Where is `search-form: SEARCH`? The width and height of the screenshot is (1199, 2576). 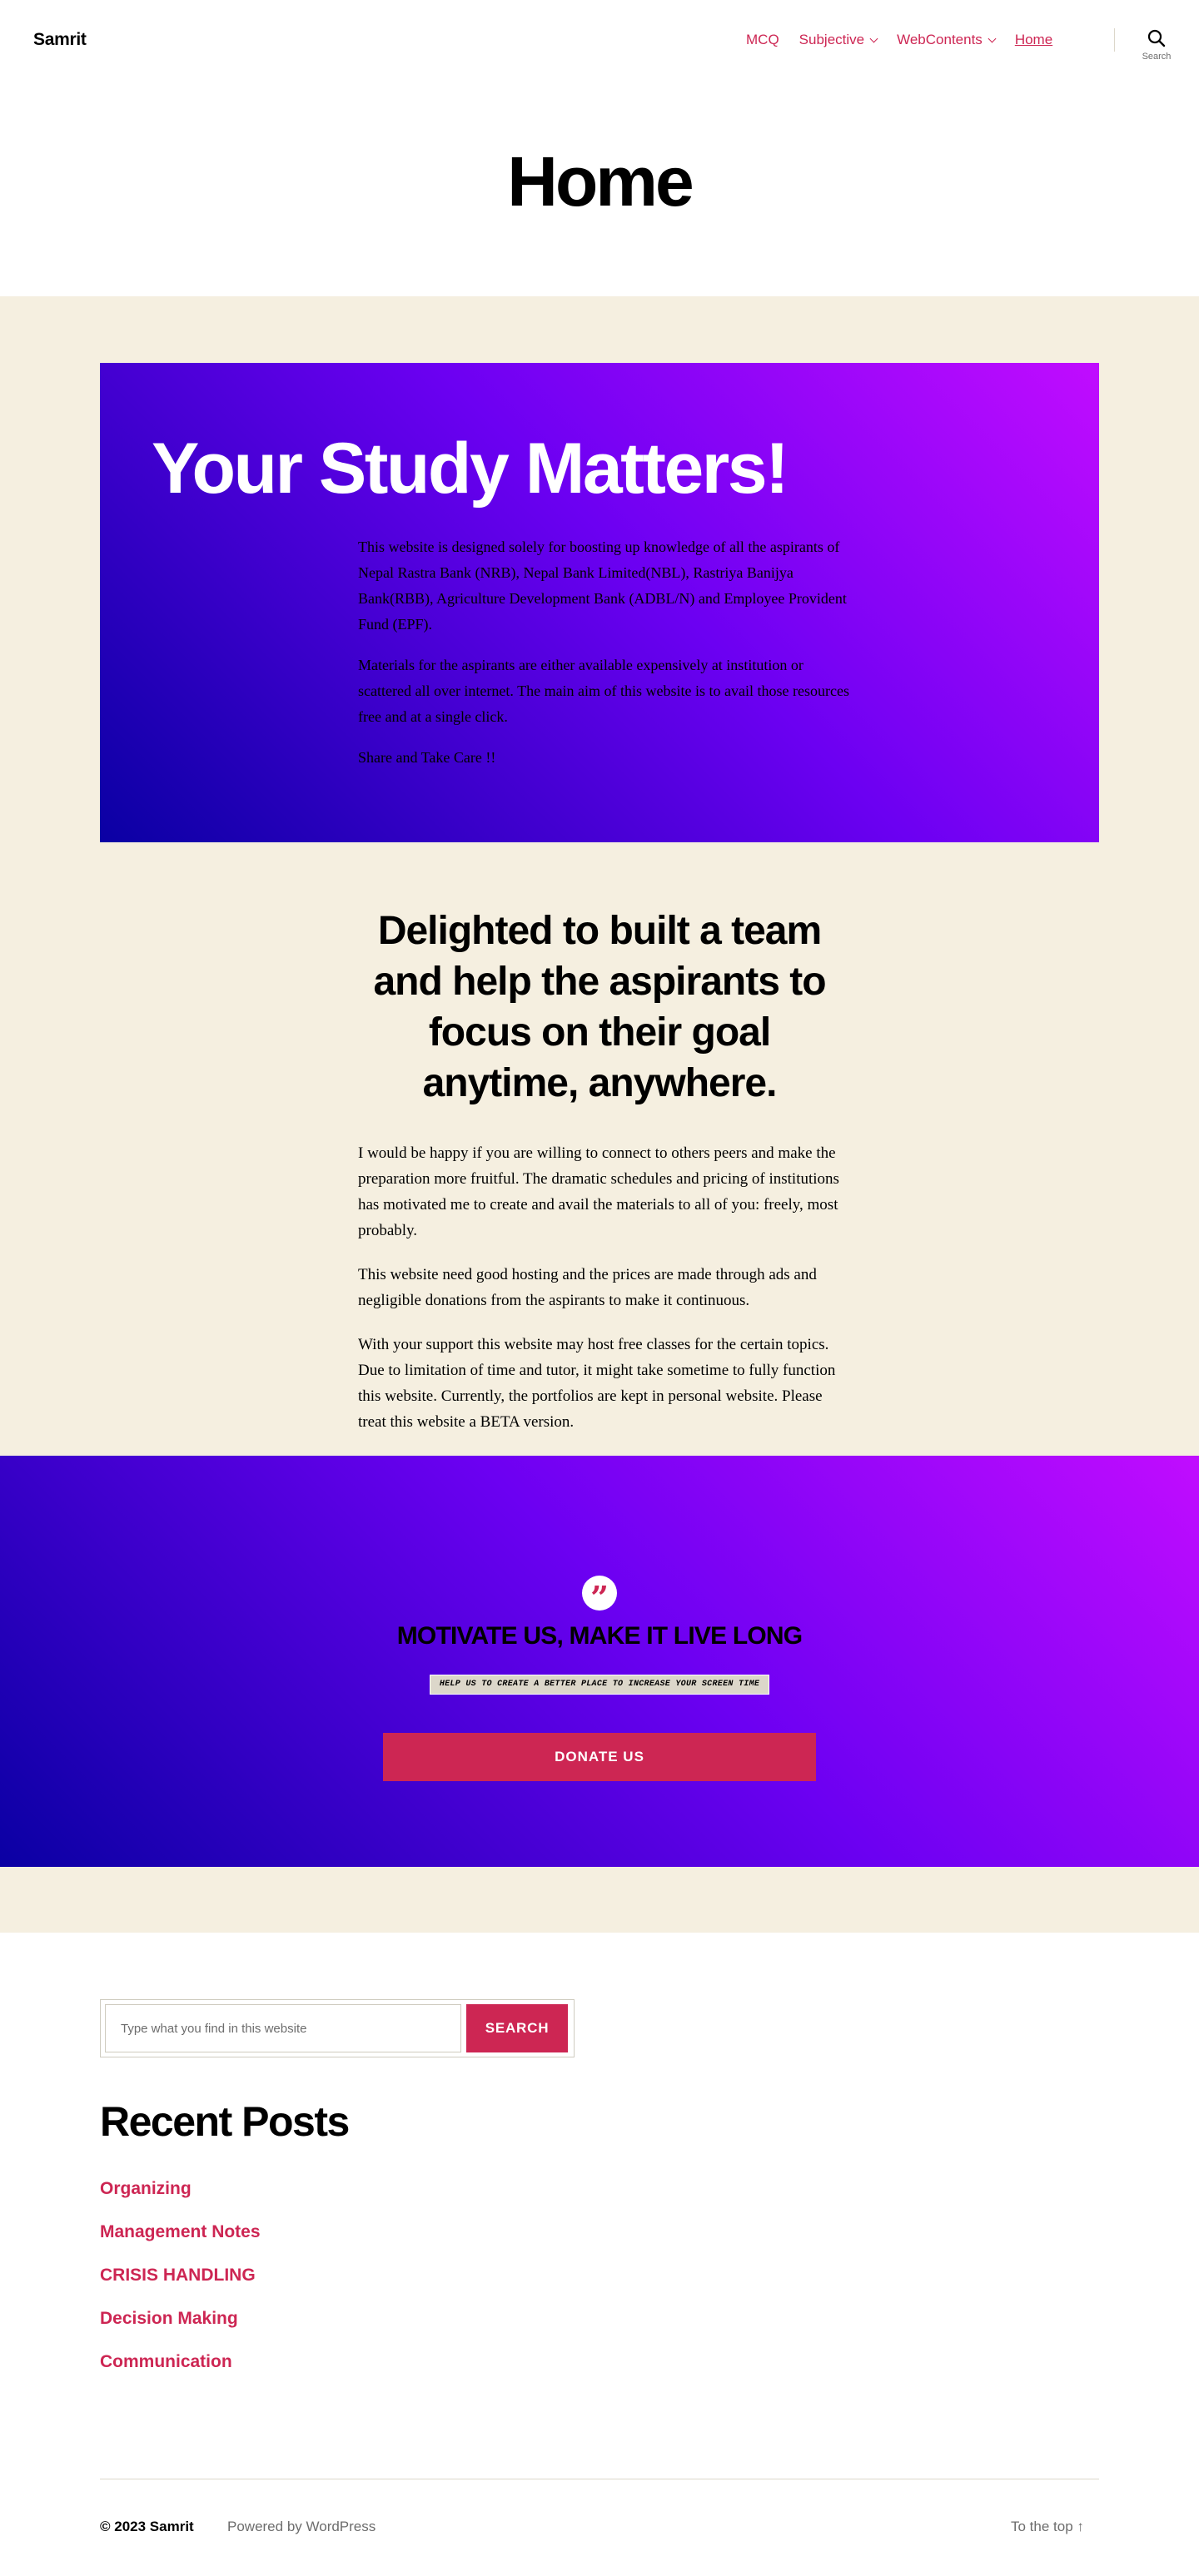
search-form: SEARCH is located at coordinates (337, 2028).